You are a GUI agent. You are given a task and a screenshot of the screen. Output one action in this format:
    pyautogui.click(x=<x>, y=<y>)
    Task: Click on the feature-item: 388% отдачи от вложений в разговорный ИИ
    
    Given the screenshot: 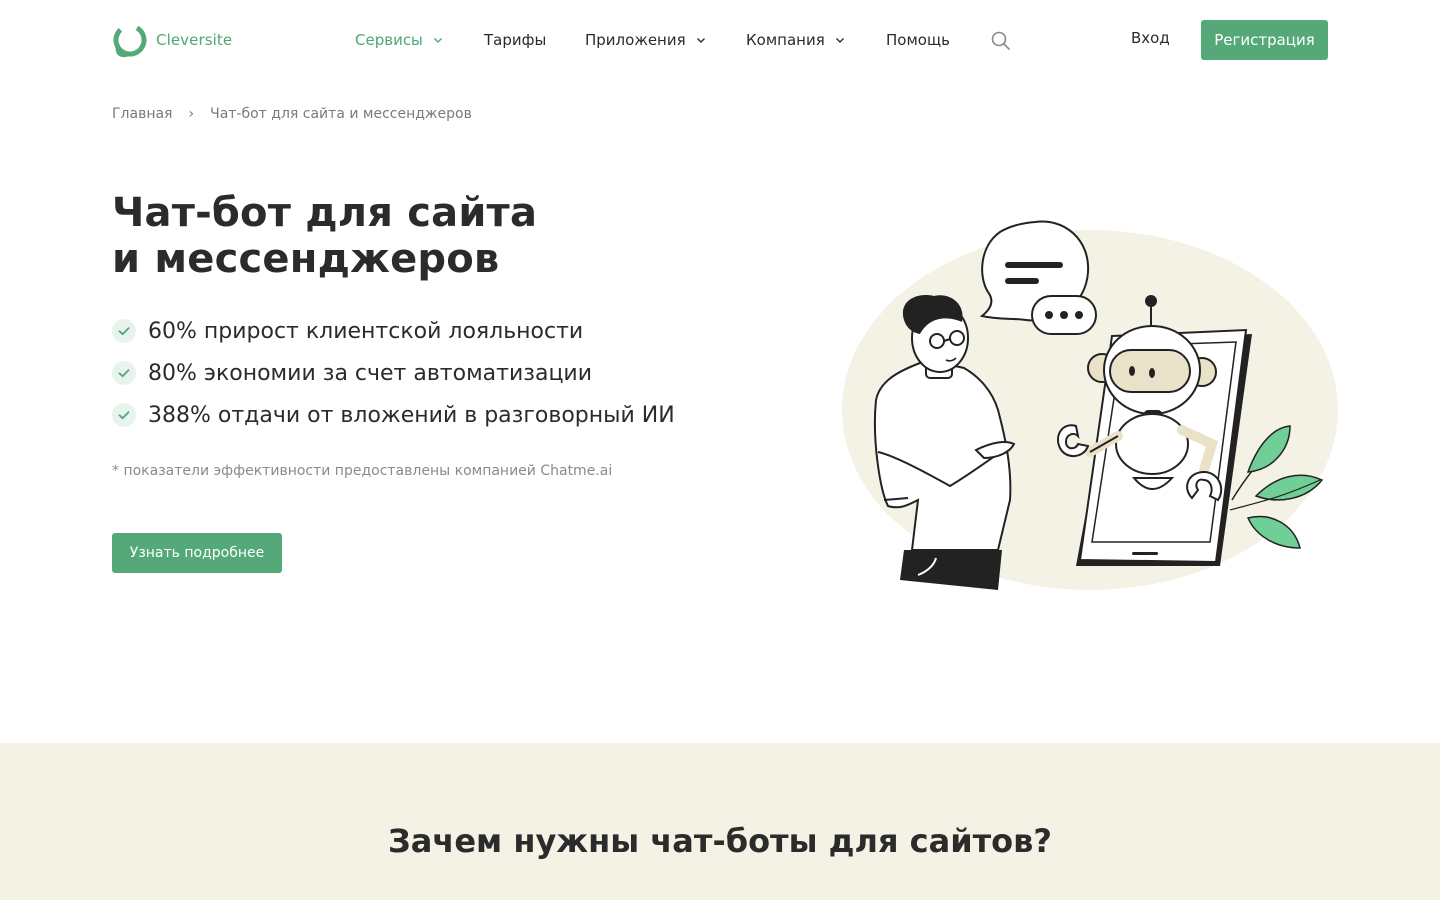 What is the action you would take?
    pyautogui.click(x=393, y=415)
    